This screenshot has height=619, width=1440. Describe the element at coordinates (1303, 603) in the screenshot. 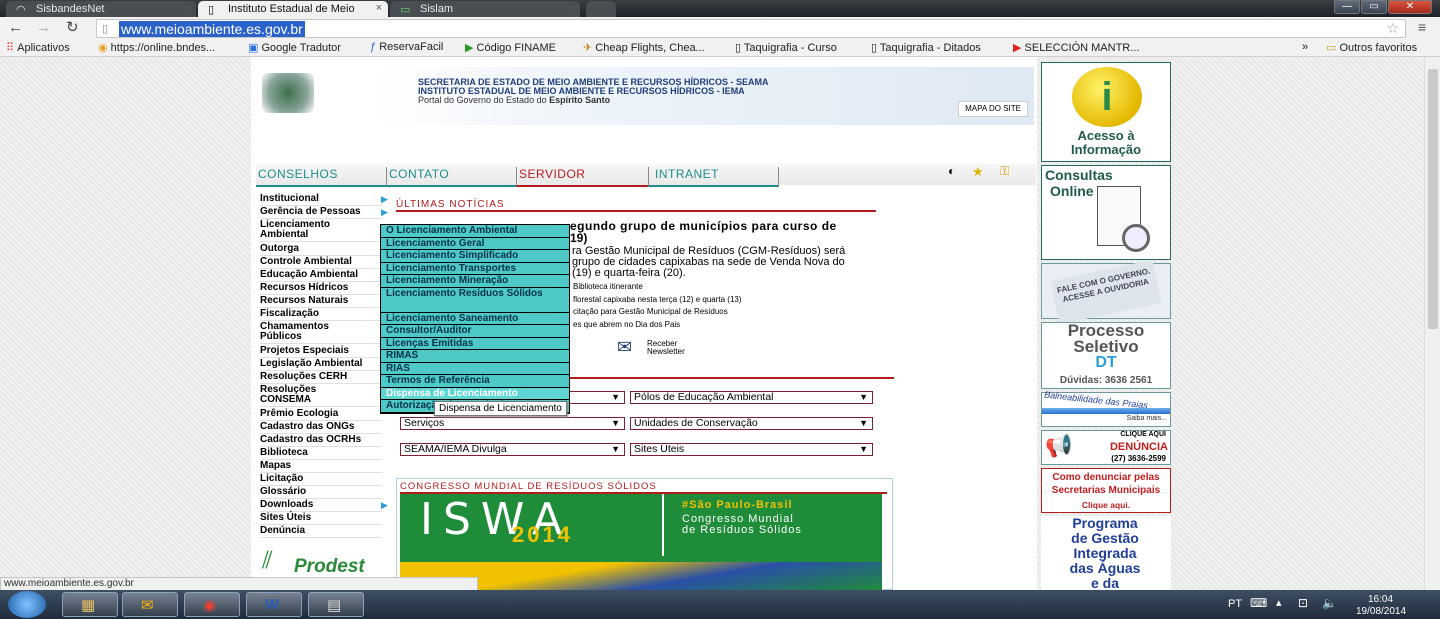

I see `network-icon: ⊡` at that location.